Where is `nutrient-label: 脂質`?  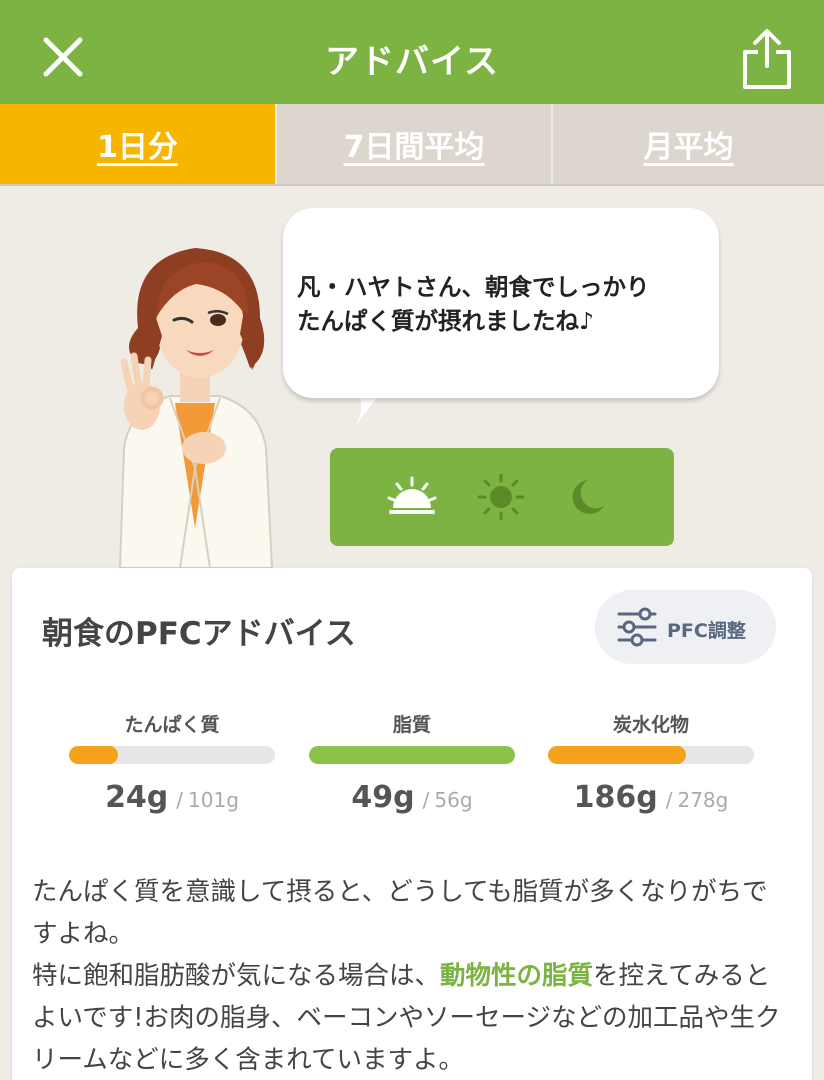
nutrient-label: 脂質 is located at coordinates (411, 725).